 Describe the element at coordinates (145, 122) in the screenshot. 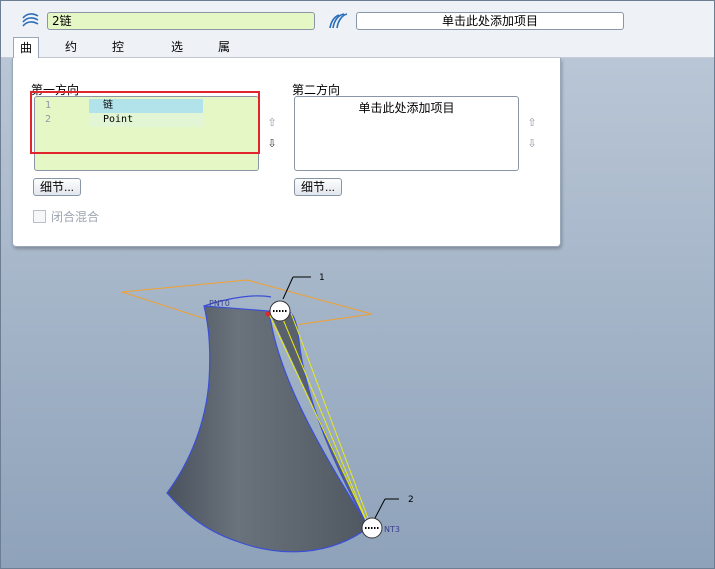

I see `annotation-highlight-box` at that location.